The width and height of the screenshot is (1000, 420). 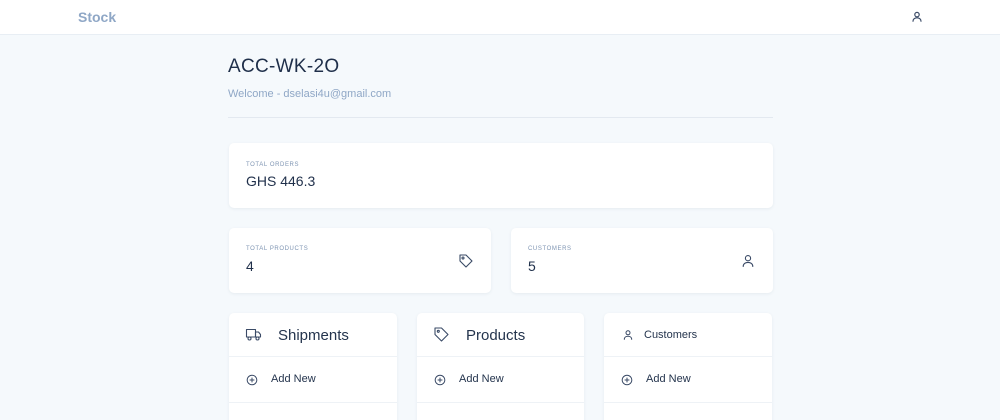 I want to click on shipments-add-new: Add New, so click(x=313, y=380).